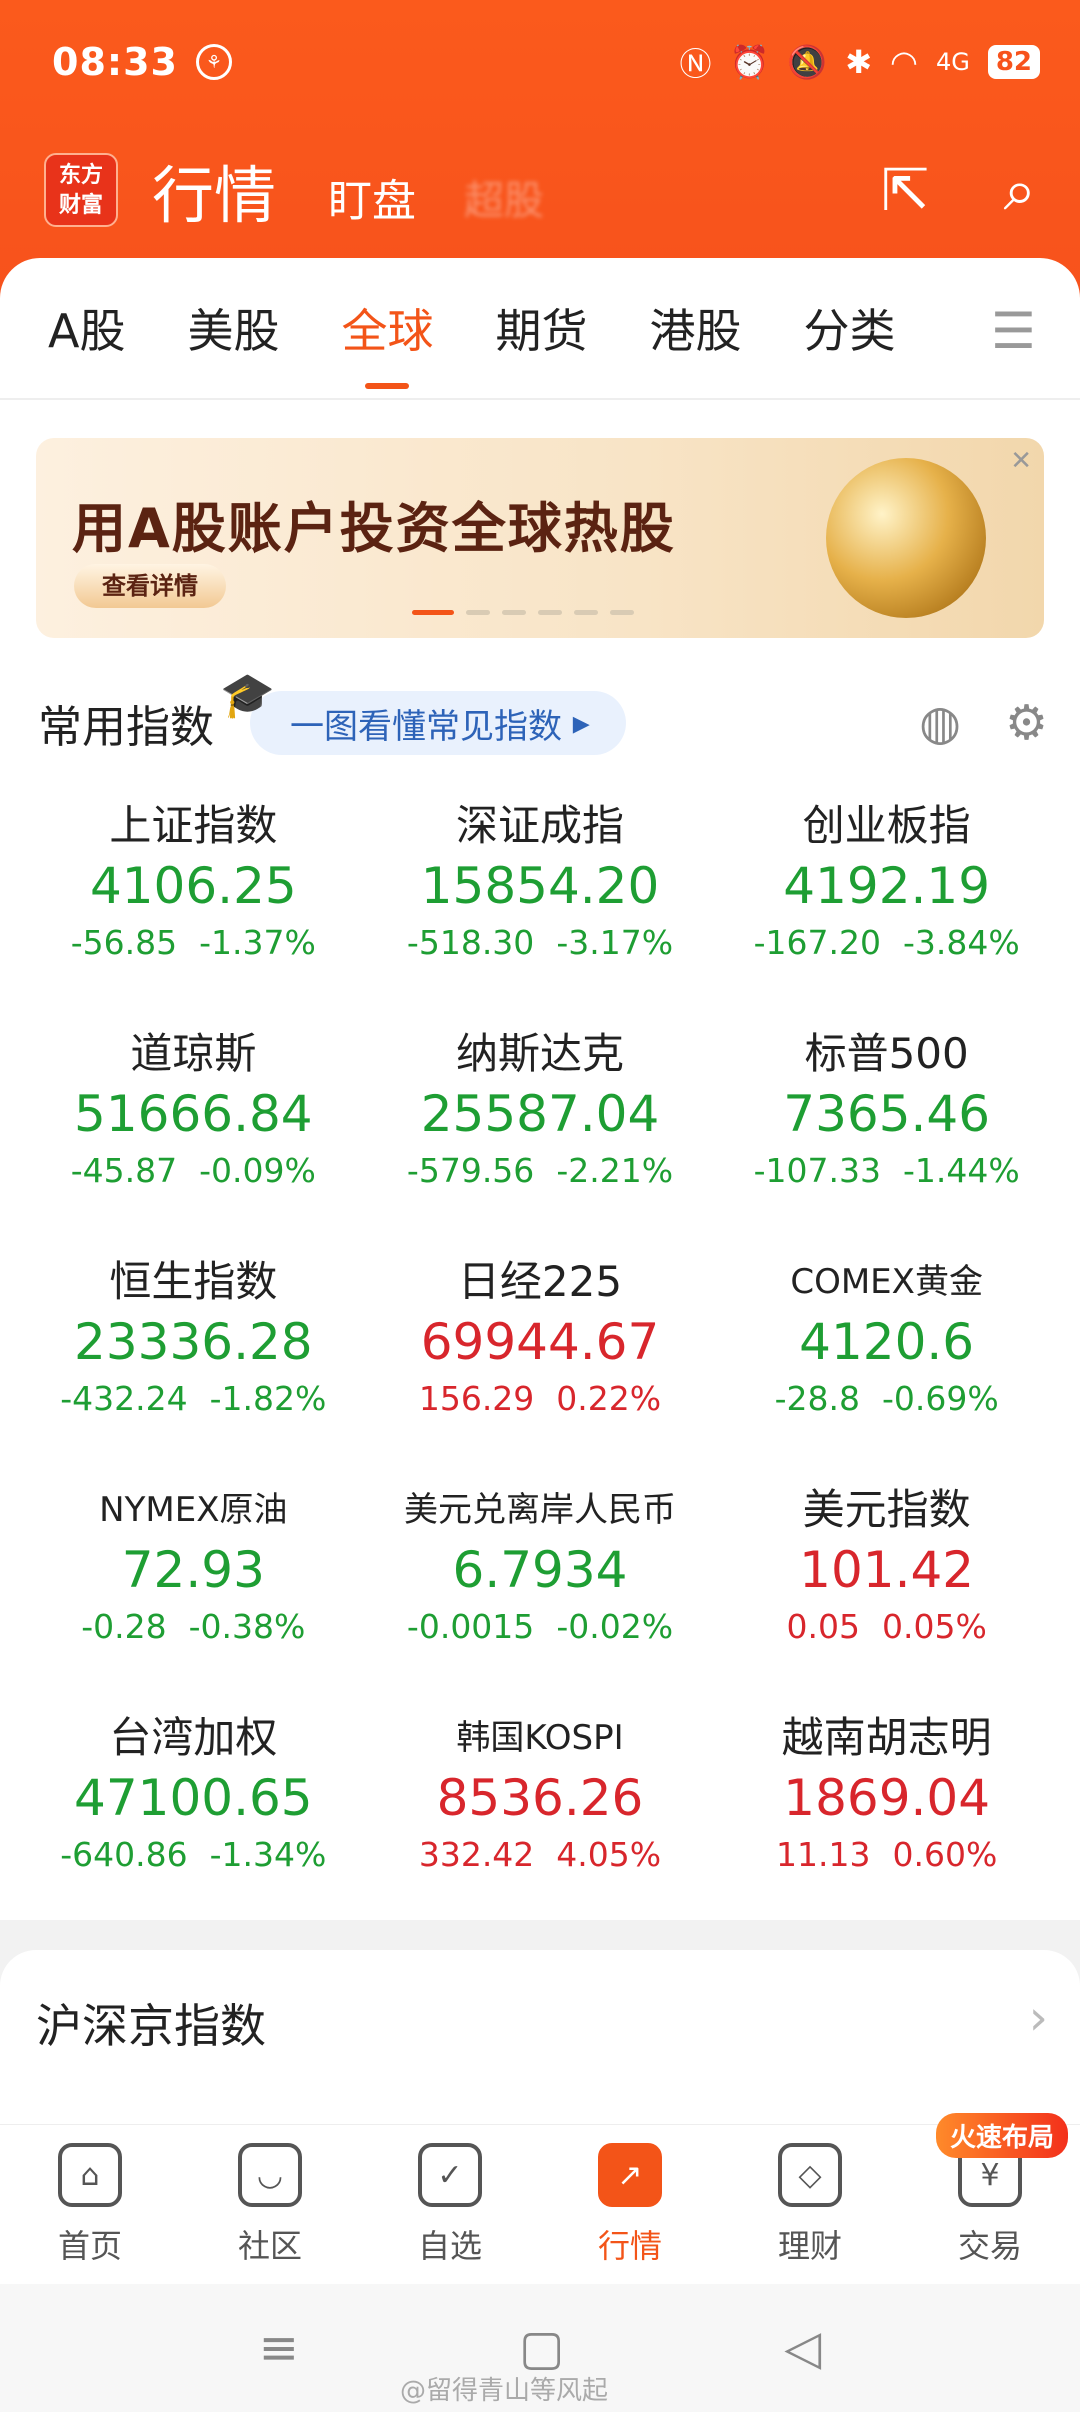 The image size is (1080, 2412). Describe the element at coordinates (257, 942) in the screenshot. I see `index-change-pct: -1.37%` at that location.